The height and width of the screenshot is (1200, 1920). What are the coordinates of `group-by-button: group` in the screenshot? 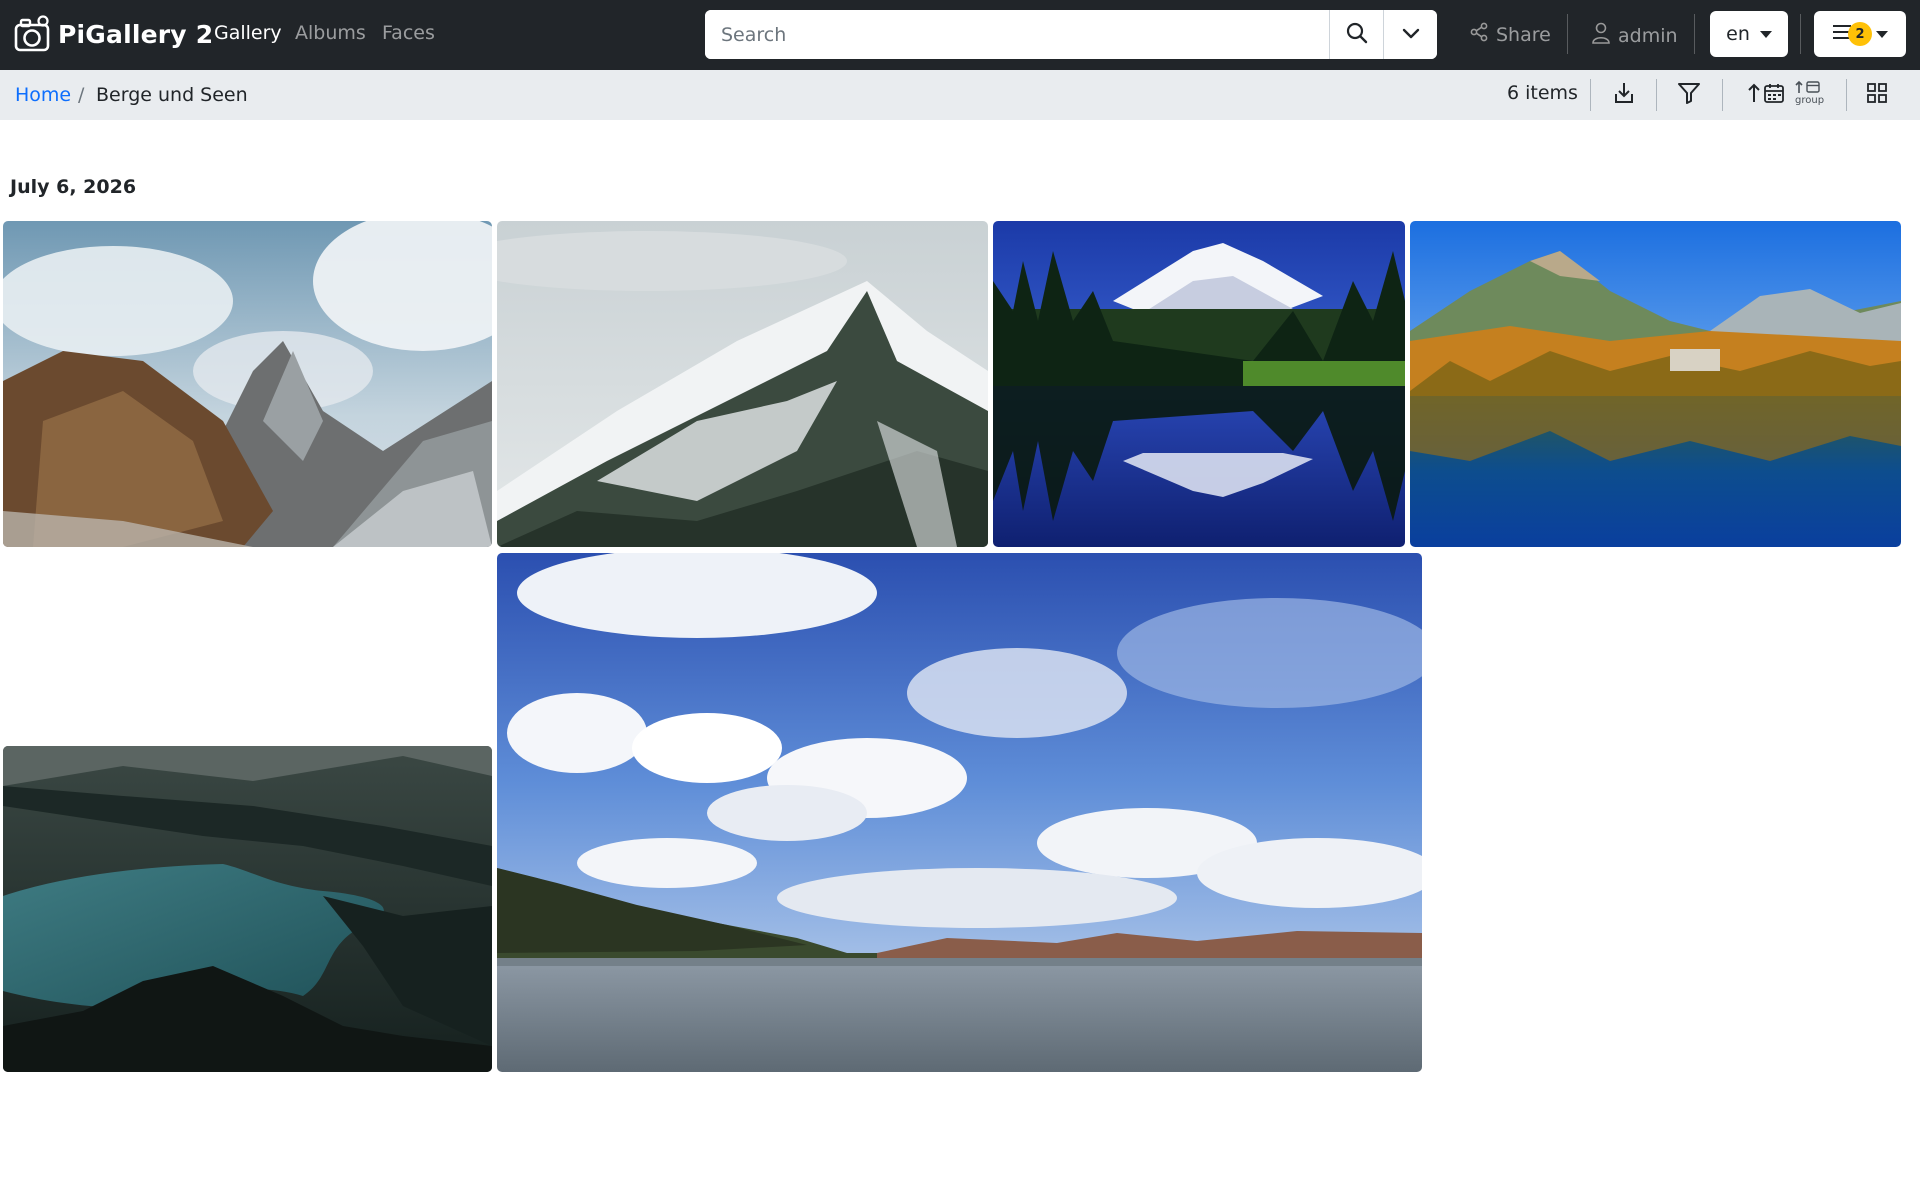 It's located at (1809, 95).